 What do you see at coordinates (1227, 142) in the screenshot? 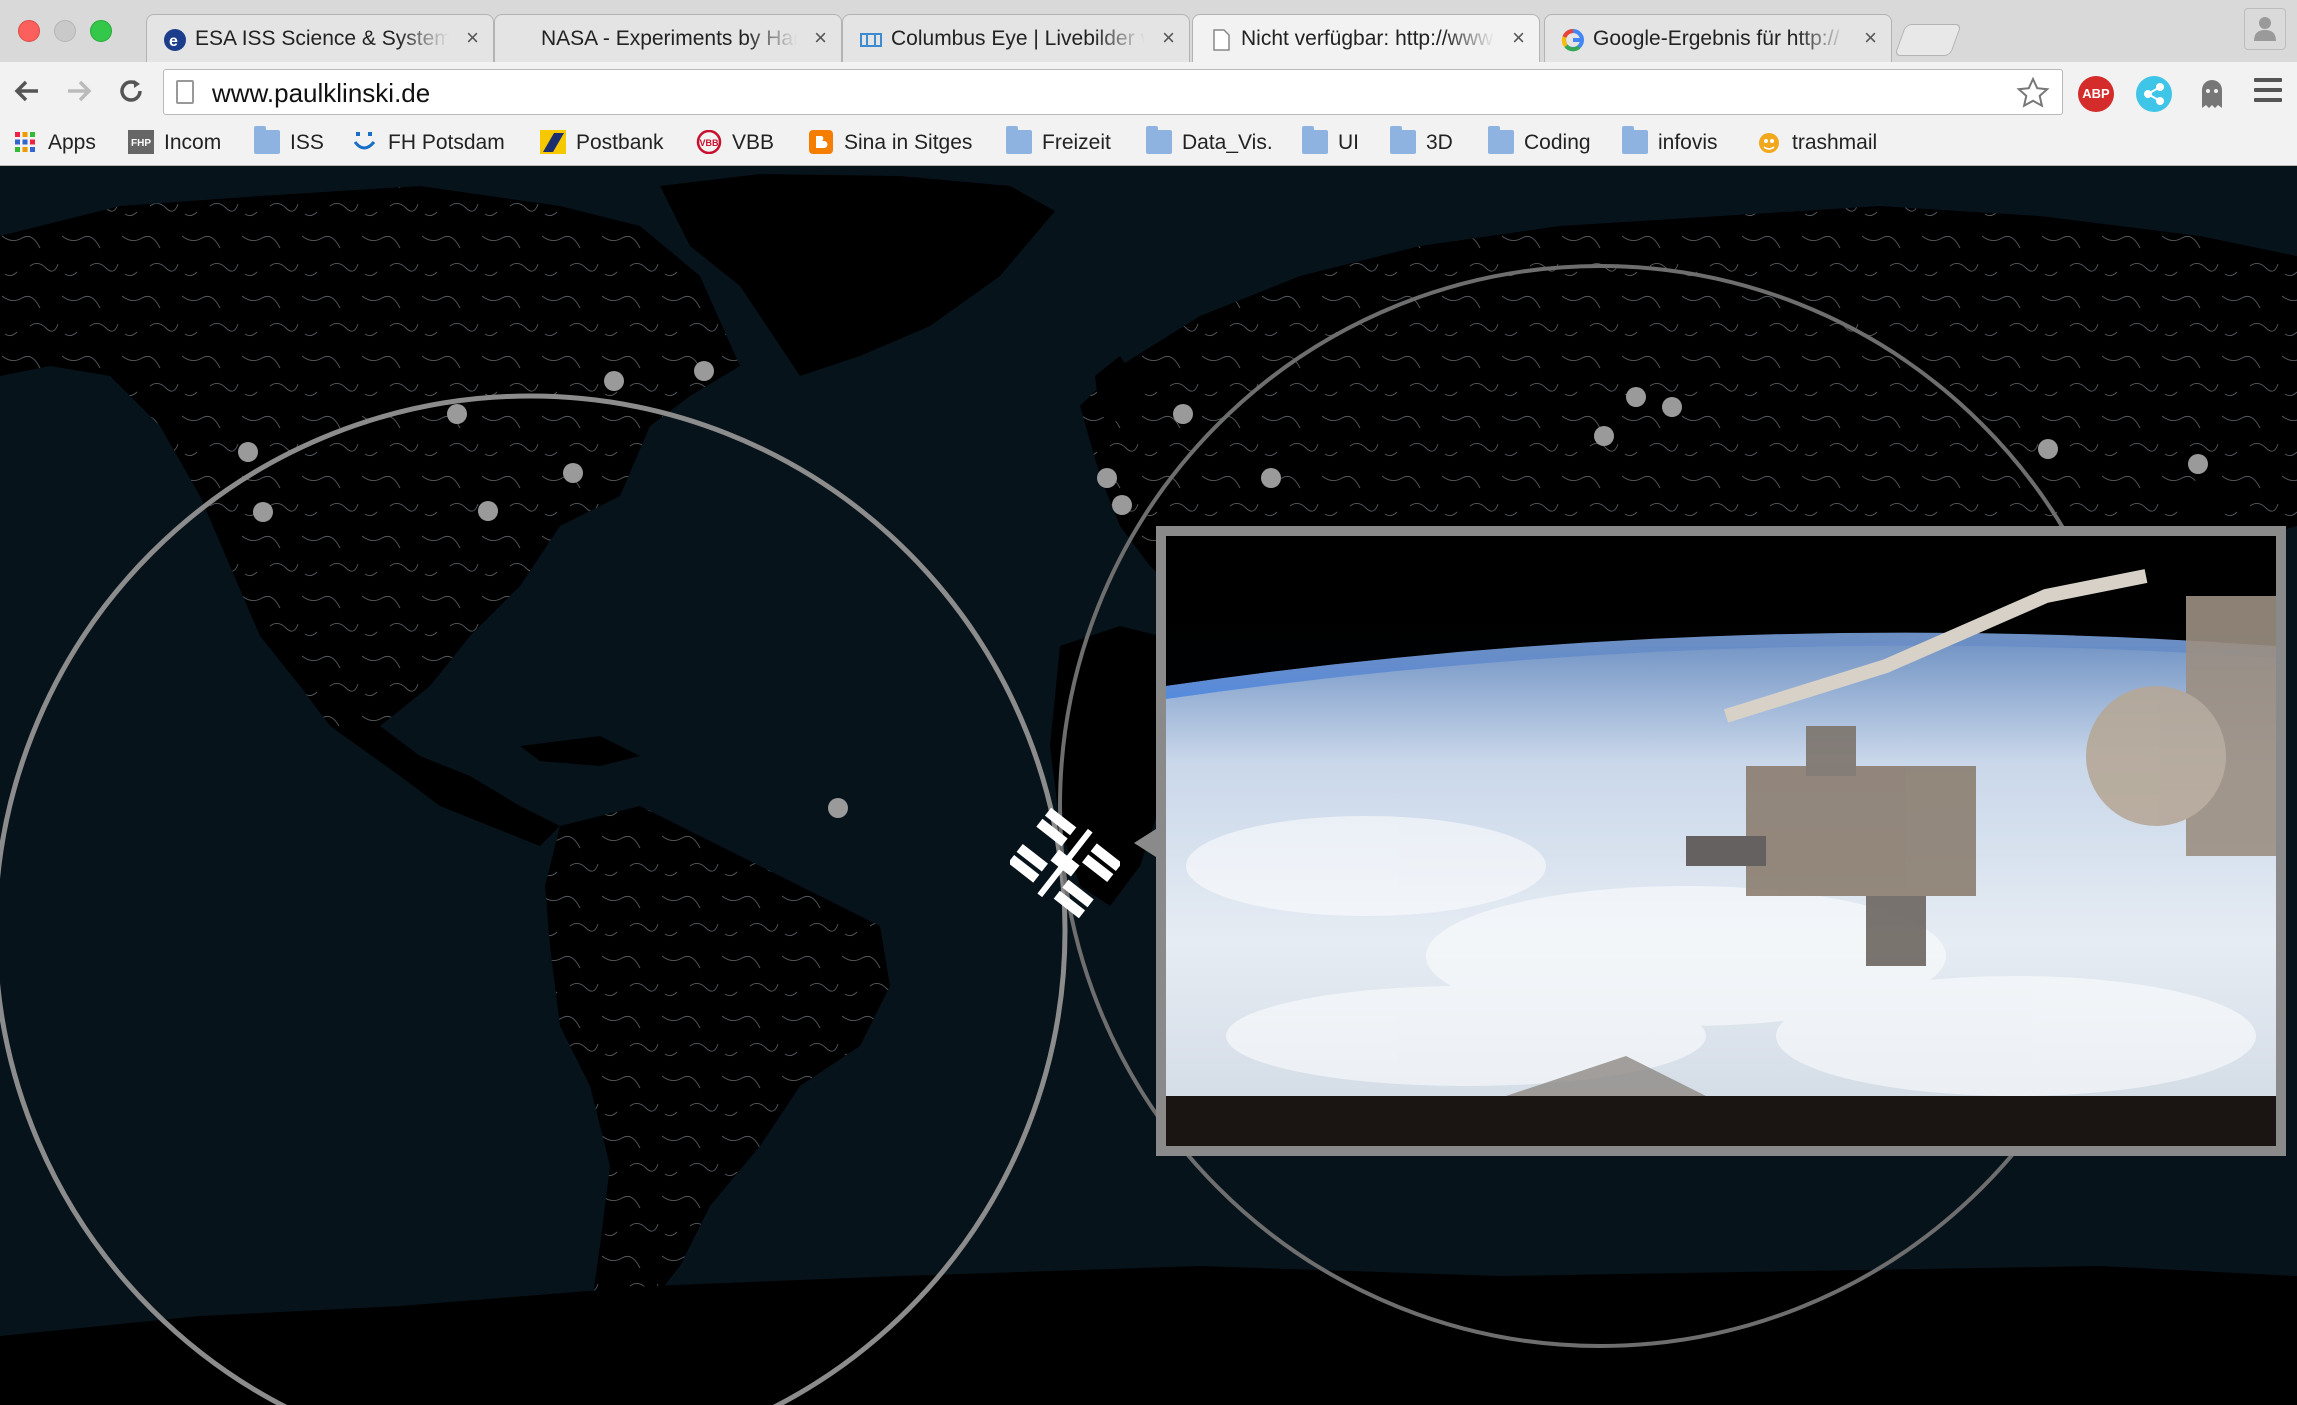
I see `bookmark-label: Data_Vis.` at bounding box center [1227, 142].